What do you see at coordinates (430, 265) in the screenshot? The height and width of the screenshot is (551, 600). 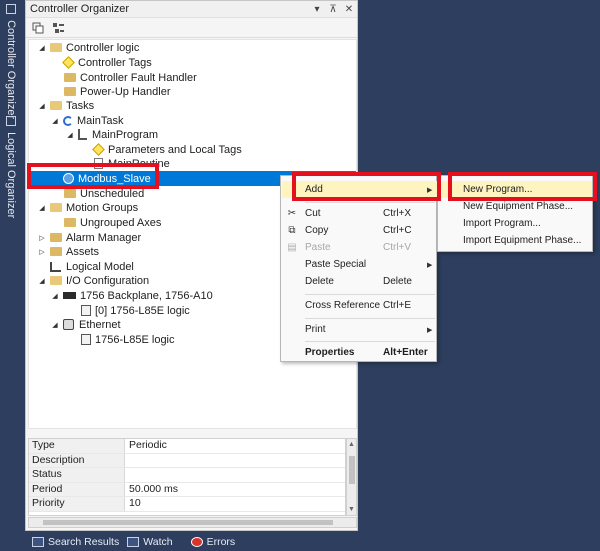 I see `submenu-arrow-icon: ▶` at bounding box center [430, 265].